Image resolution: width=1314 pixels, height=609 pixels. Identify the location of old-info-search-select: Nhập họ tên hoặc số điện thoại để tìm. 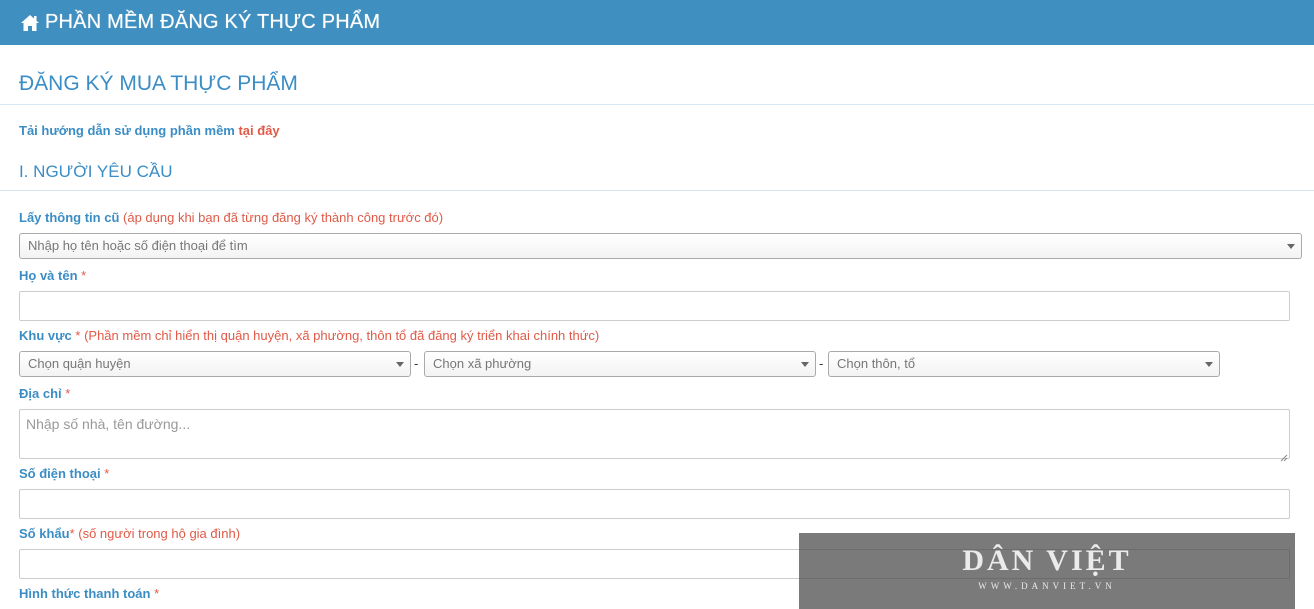
(660, 246).